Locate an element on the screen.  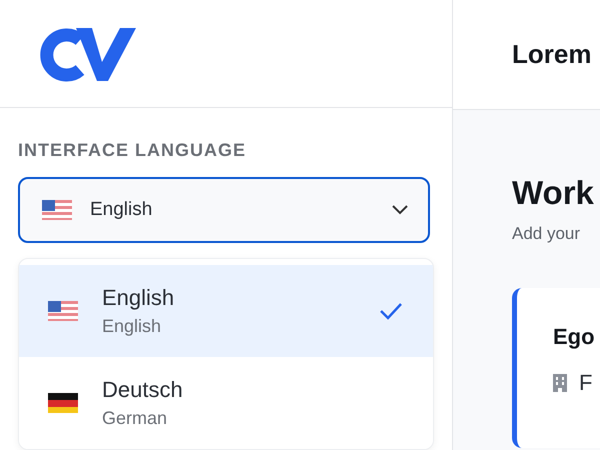
option-name: Deutsch is located at coordinates (143, 390).